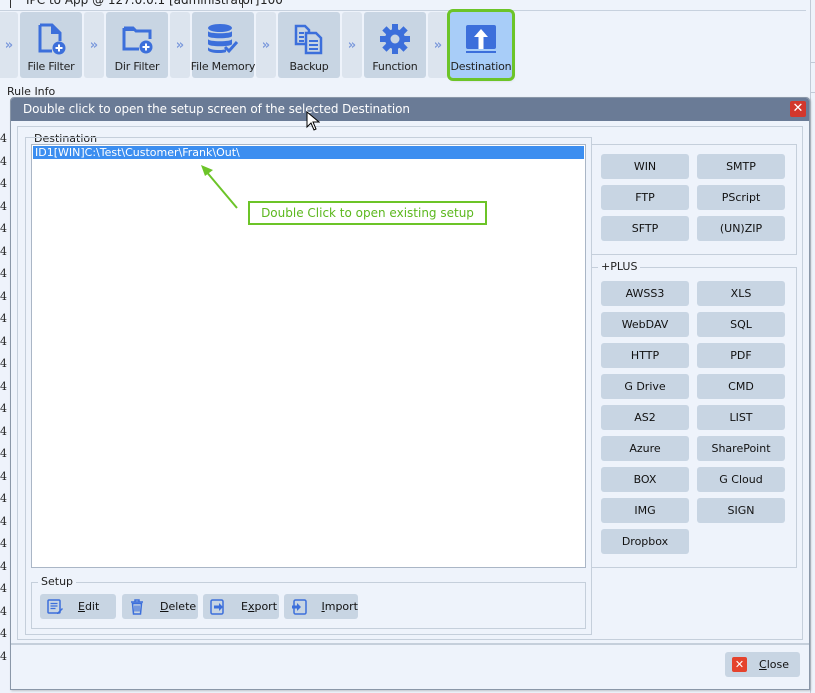 The height and width of the screenshot is (693, 815). I want to click on import-button: Import, so click(321, 606).